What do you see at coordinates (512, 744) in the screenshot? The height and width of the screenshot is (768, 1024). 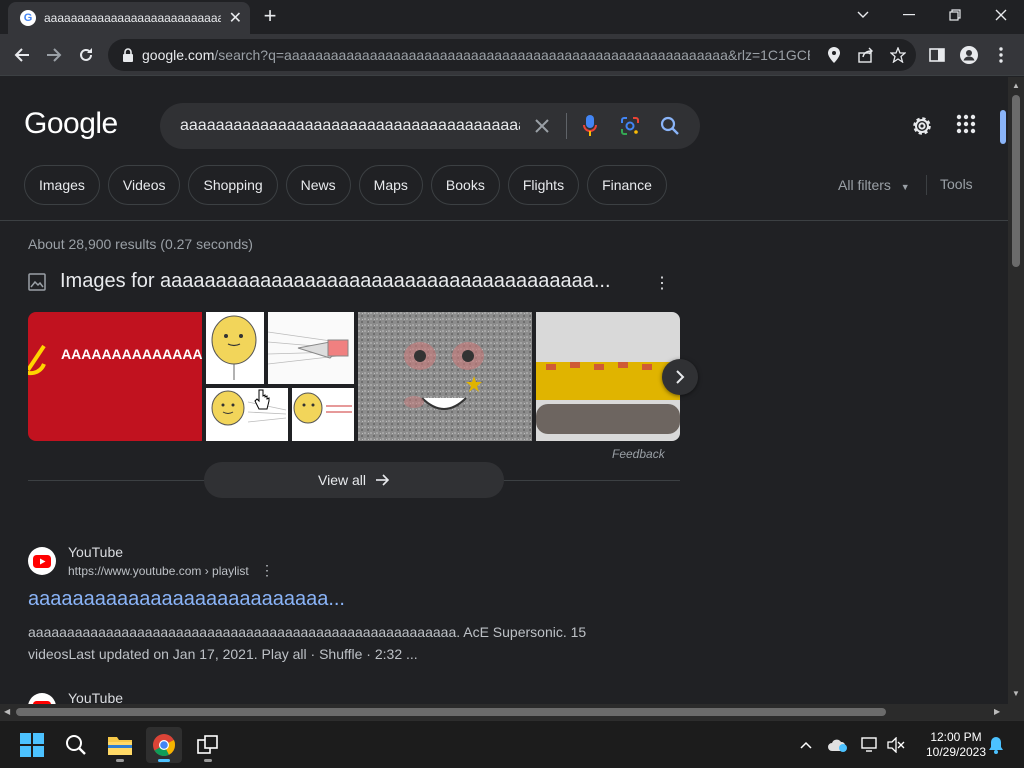 I see `windows-taskbar: 12:00 PM 10/29/2023` at bounding box center [512, 744].